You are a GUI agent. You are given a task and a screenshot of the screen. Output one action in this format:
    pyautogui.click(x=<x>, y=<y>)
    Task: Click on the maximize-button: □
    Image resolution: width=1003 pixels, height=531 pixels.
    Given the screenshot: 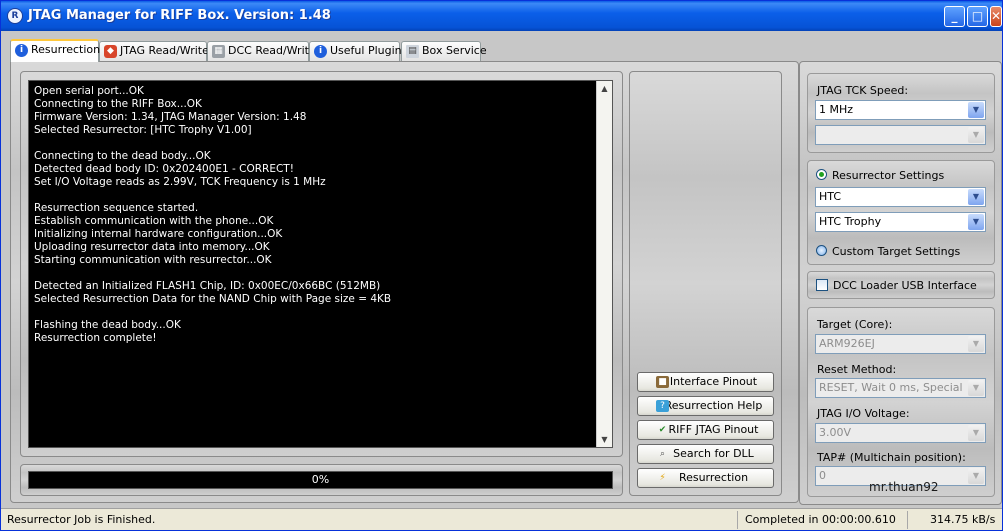 What is the action you would take?
    pyautogui.click(x=977, y=16)
    